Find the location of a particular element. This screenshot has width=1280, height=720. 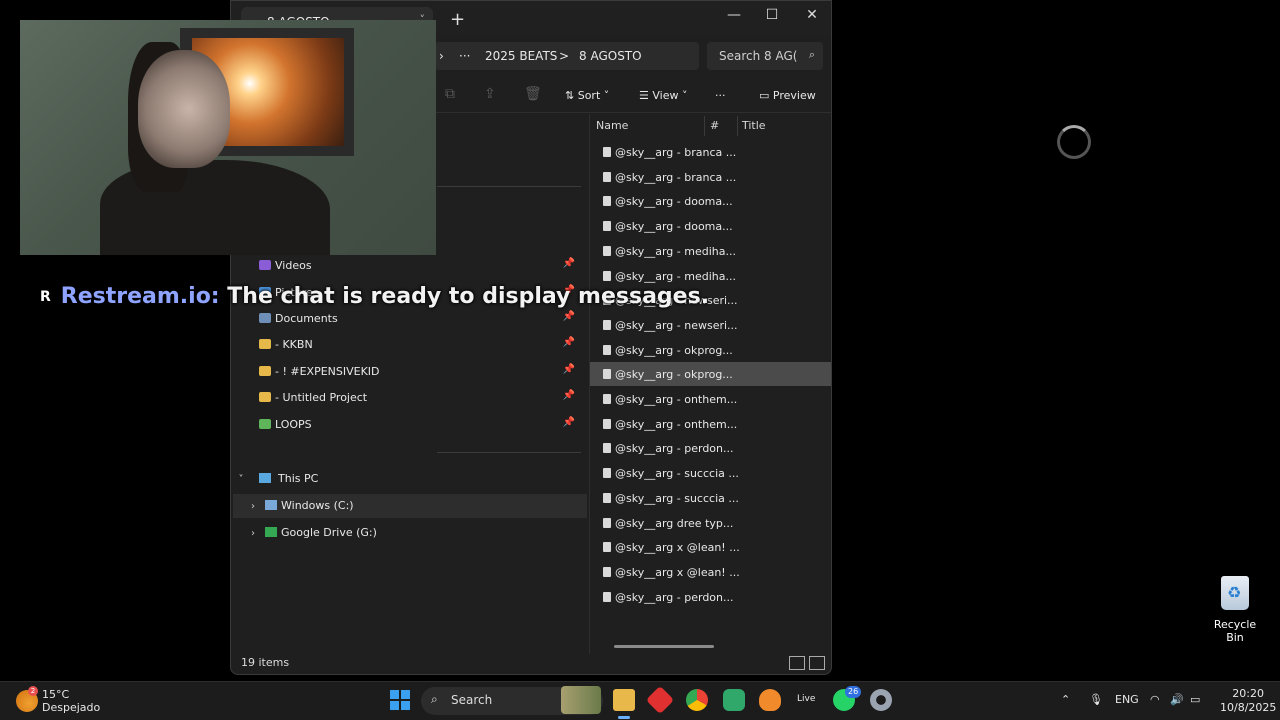

language-indicator: ENG is located at coordinates (1127, 699).